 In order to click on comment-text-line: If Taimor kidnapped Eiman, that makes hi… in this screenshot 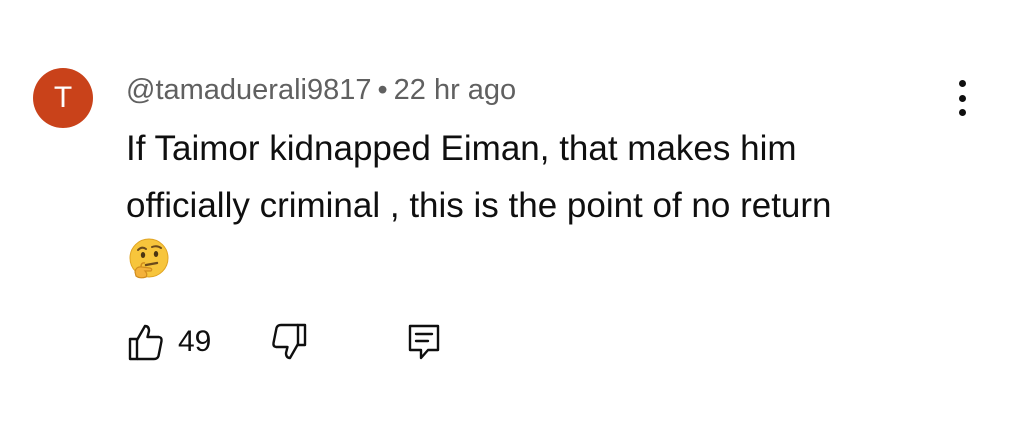, I will do `click(461, 148)`.